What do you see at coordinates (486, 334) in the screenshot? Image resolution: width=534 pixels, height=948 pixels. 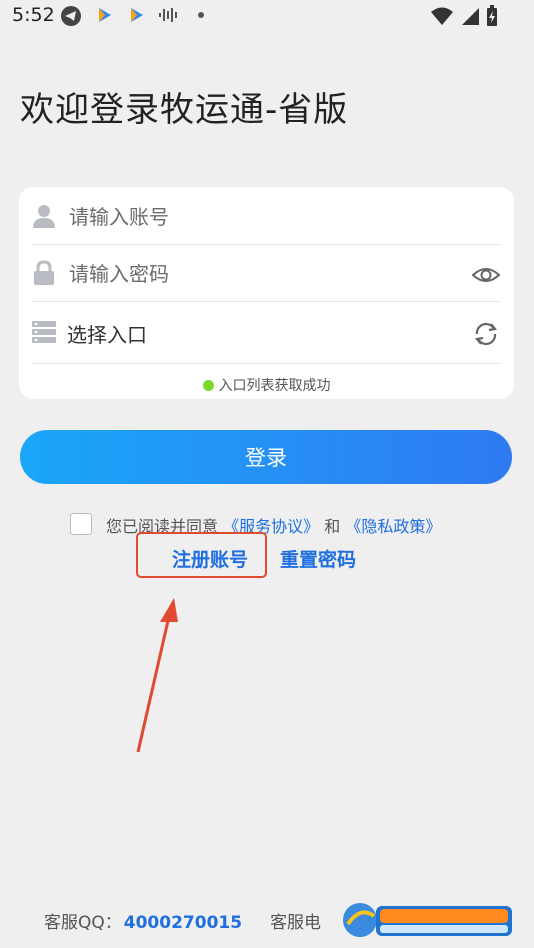 I see `refresh-icon` at bounding box center [486, 334].